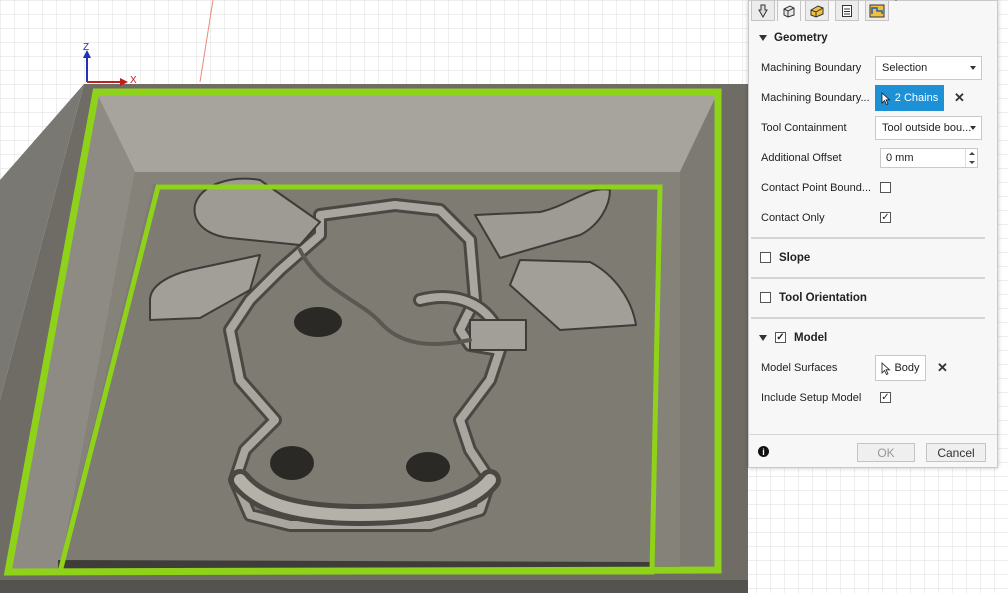 The image size is (1008, 593). What do you see at coordinates (907, 368) in the screenshot?
I see `model-surfaces-value: Body` at bounding box center [907, 368].